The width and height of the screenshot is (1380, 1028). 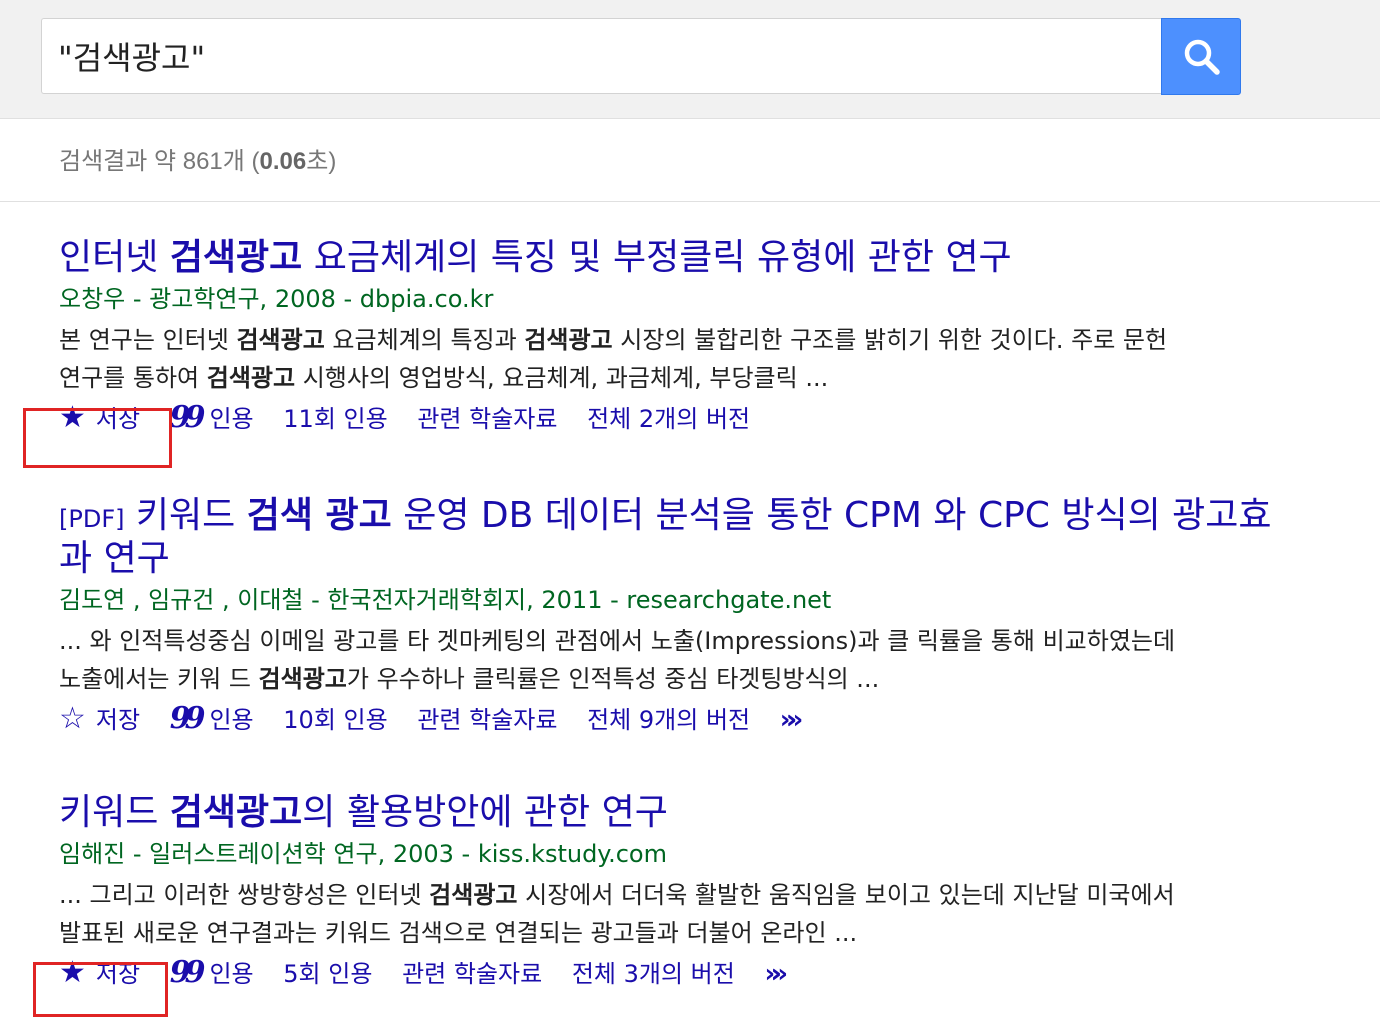 I want to click on divider, so click(x=690, y=201).